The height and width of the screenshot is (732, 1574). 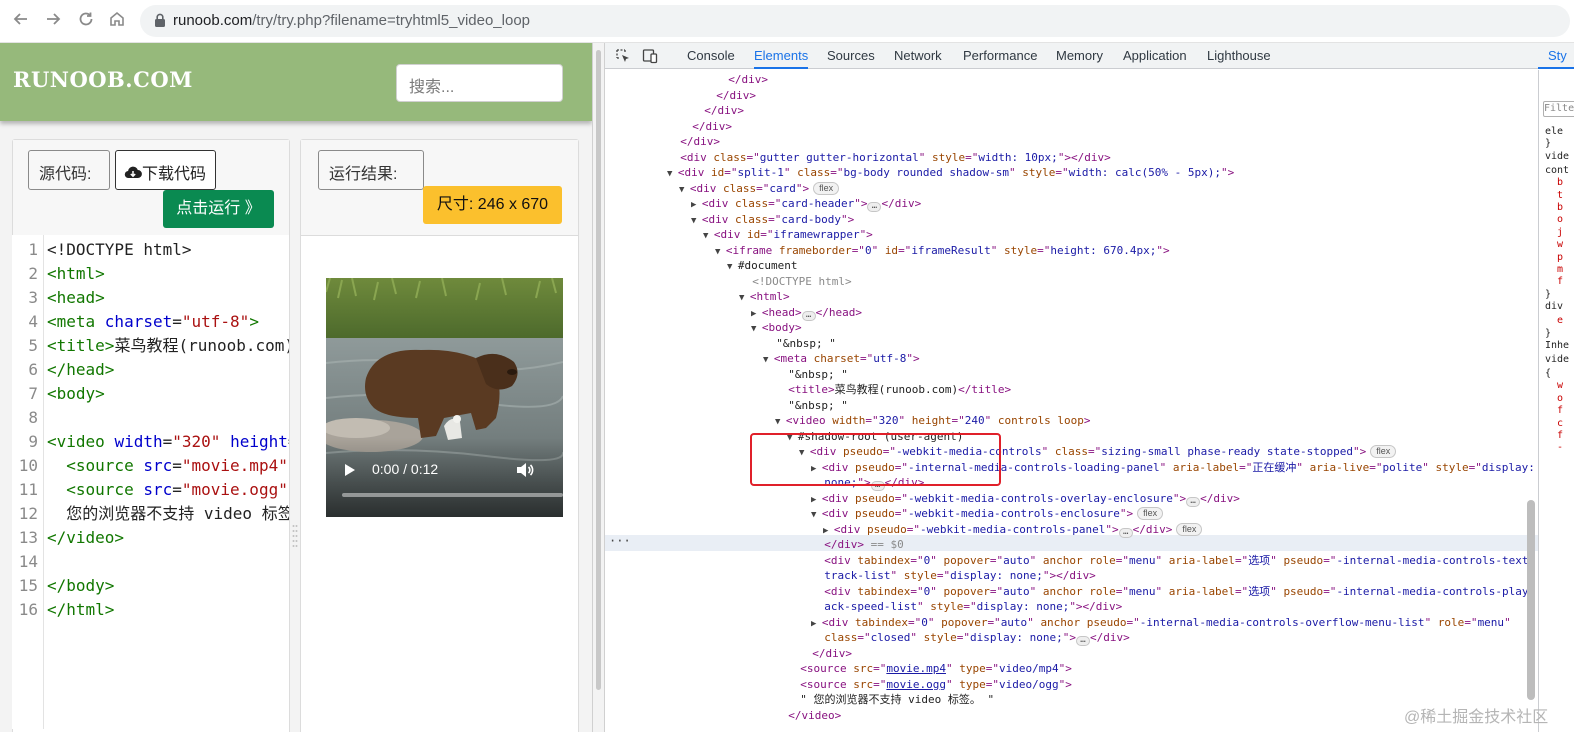 What do you see at coordinates (525, 470) in the screenshot?
I see `volume-icon` at bounding box center [525, 470].